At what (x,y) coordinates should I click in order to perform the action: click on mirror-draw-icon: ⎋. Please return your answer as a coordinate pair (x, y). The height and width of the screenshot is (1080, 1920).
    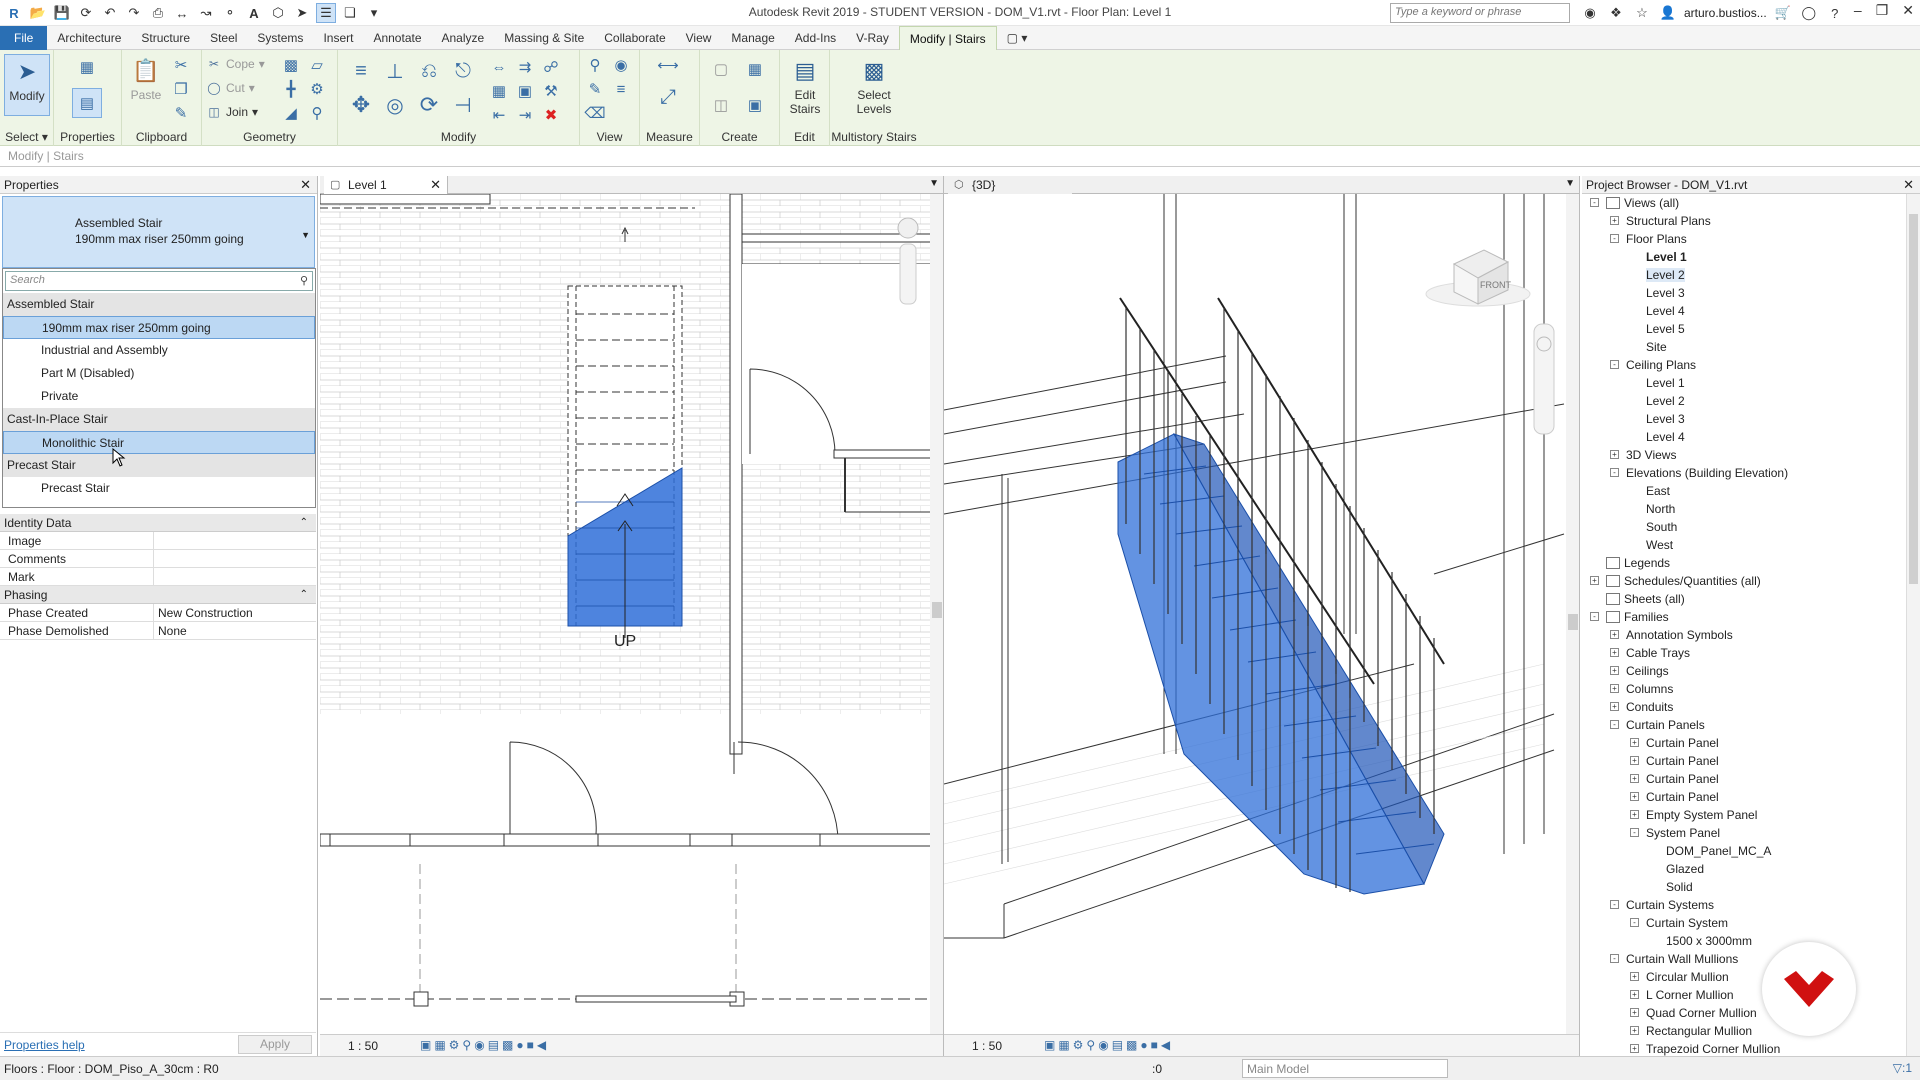
    Looking at the image, I should click on (463, 71).